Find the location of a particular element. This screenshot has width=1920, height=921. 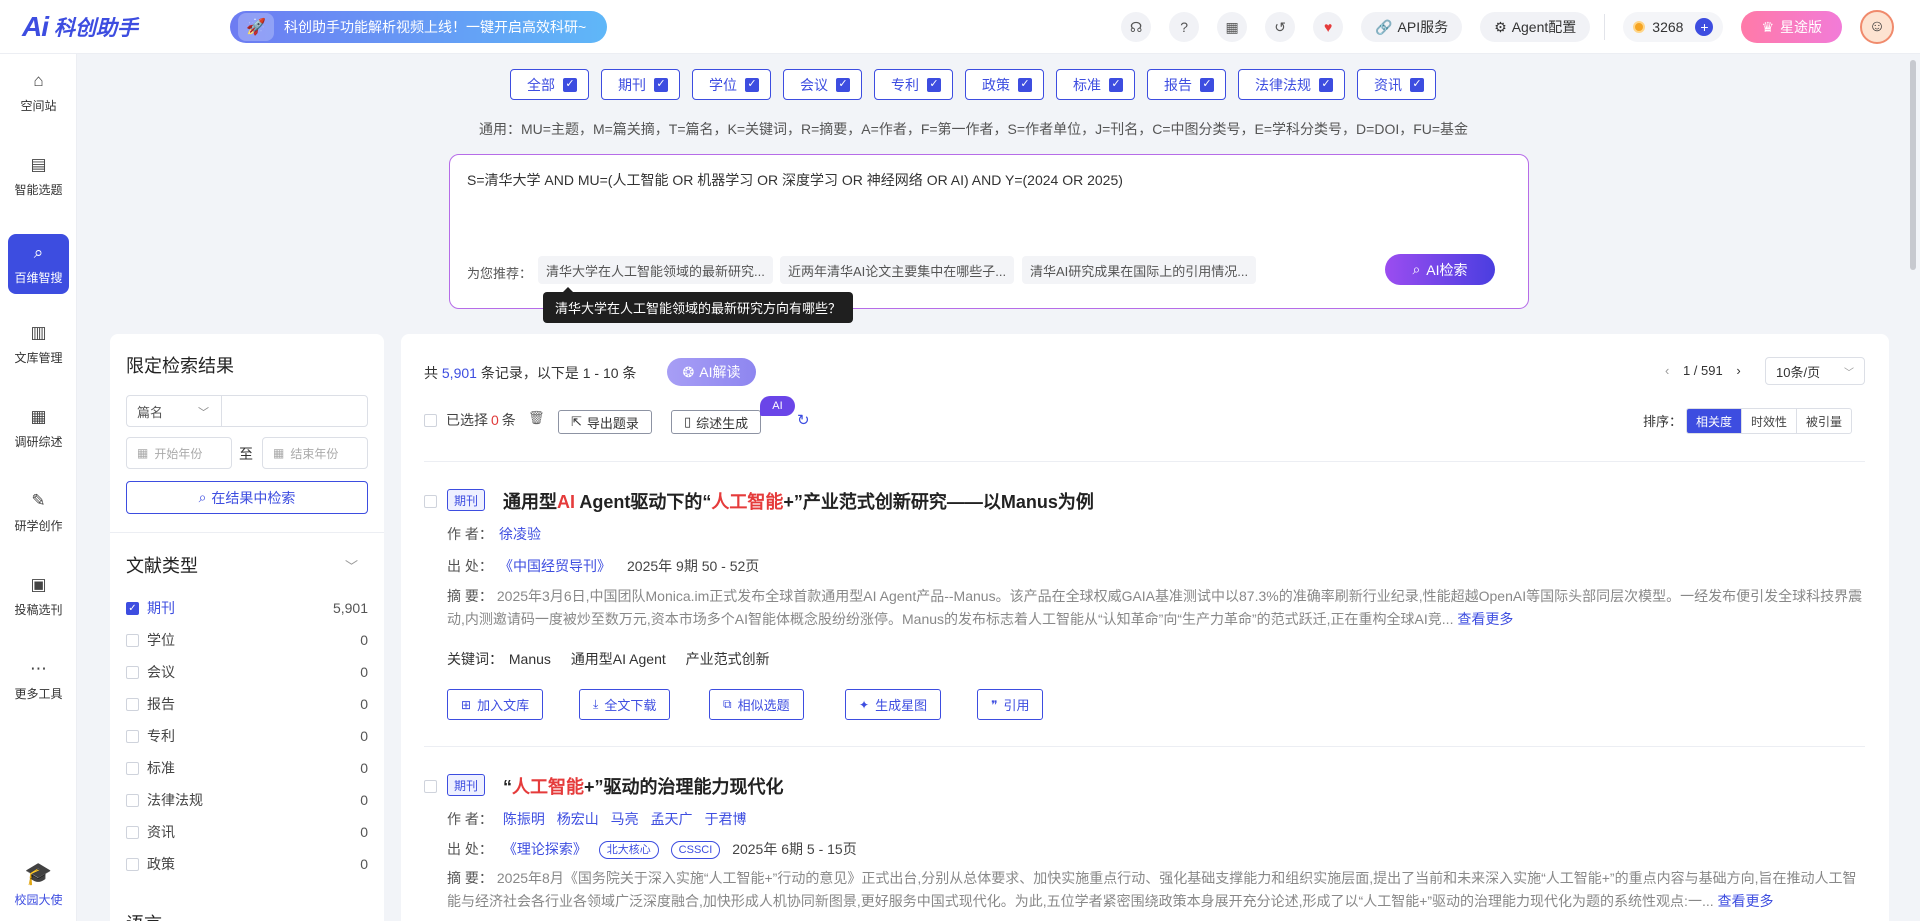

avatar: ☺ is located at coordinates (1877, 27).